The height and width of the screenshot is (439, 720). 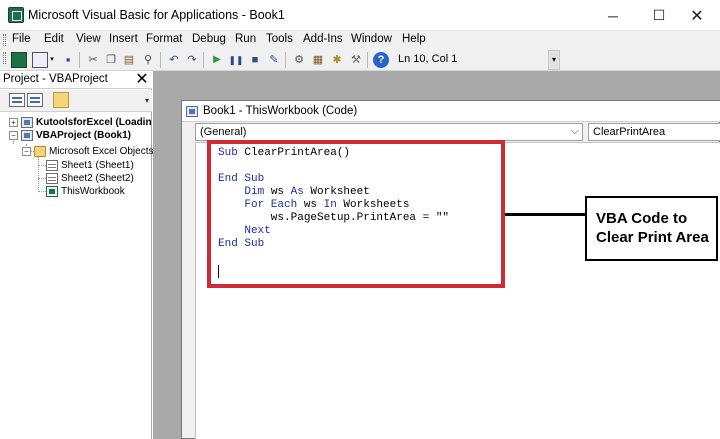 I want to click on tree-item-kutools: + KutoolsforExcel (Loadin, so click(x=80, y=122).